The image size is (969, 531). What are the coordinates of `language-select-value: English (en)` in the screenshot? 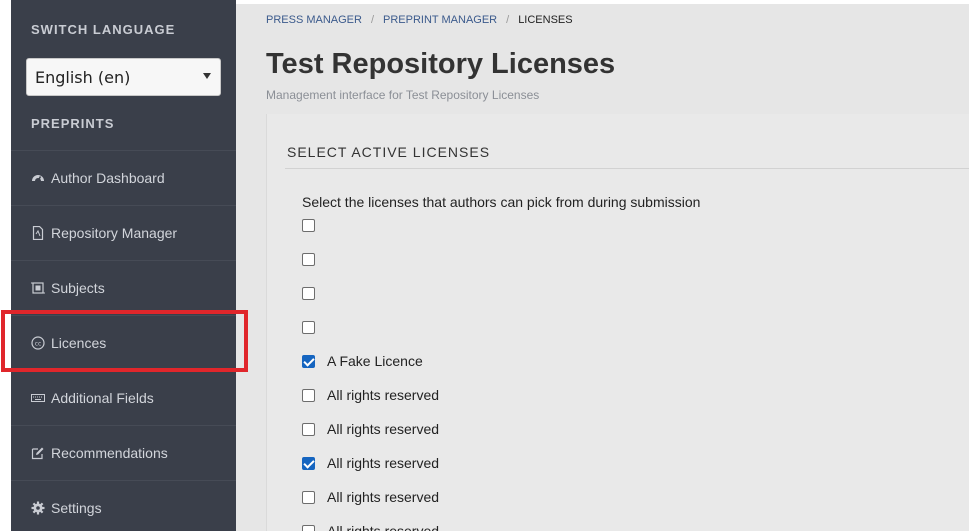 It's located at (83, 77).